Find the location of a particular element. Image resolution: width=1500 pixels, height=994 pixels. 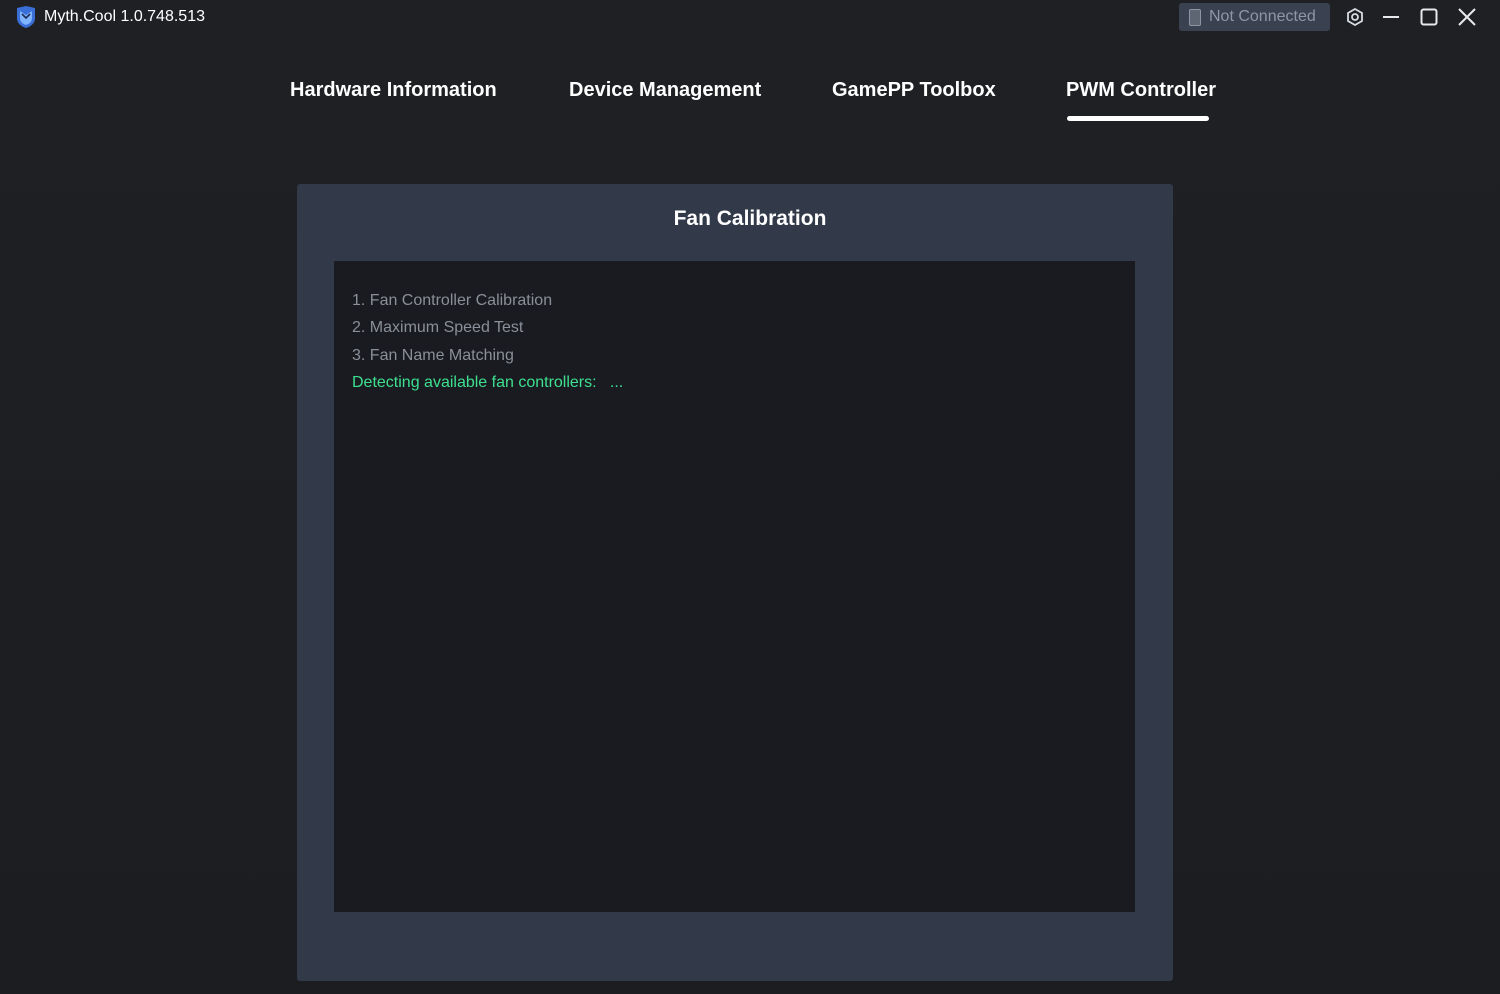

minimize-icon is located at coordinates (1391, 17).